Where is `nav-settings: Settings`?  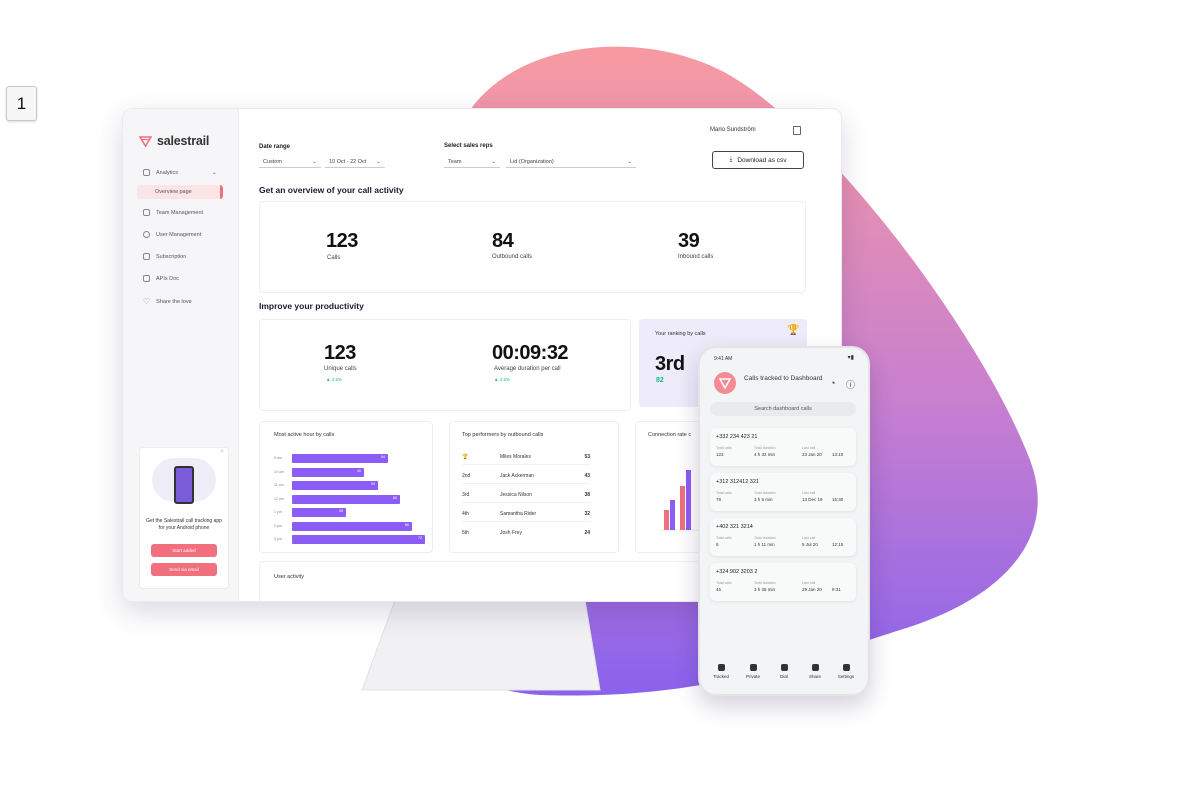 nav-settings: Settings is located at coordinates (846, 671).